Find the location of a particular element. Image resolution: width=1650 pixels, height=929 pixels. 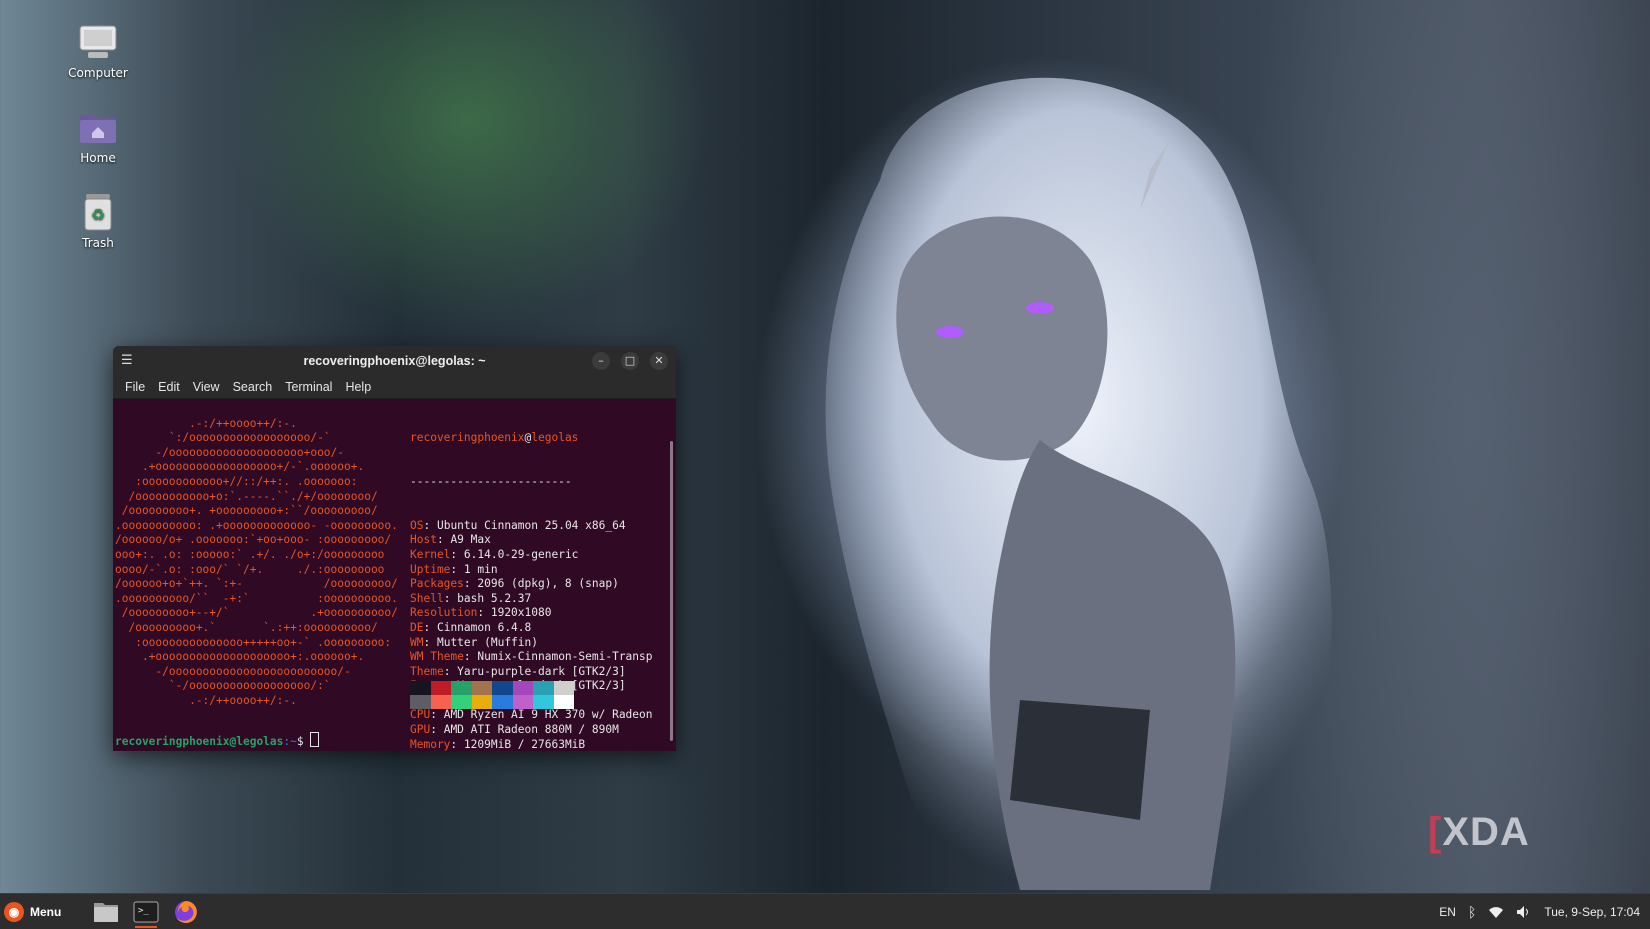

prompt-symbol: $ is located at coordinates (303, 741).